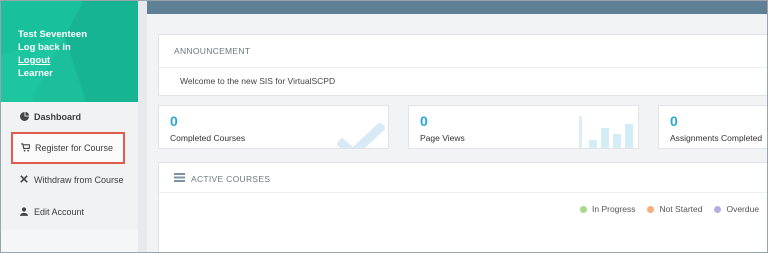  What do you see at coordinates (712, 127) in the screenshot?
I see `stat-card-assignments-completed: 0 Assignments Completed` at bounding box center [712, 127].